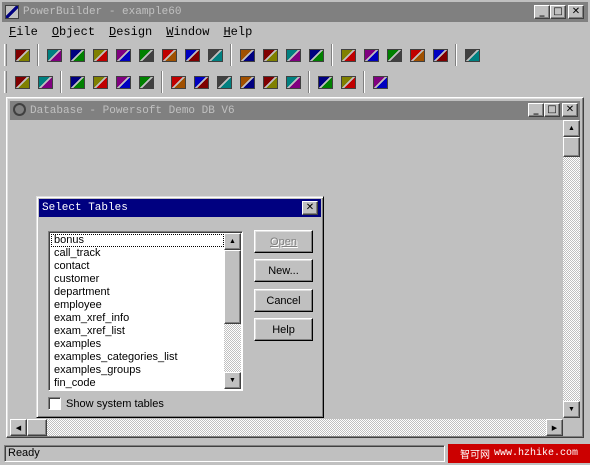 This screenshot has height=465, width=590. Describe the element at coordinates (137, 279) in the screenshot. I see `table-list-item: customer` at that location.